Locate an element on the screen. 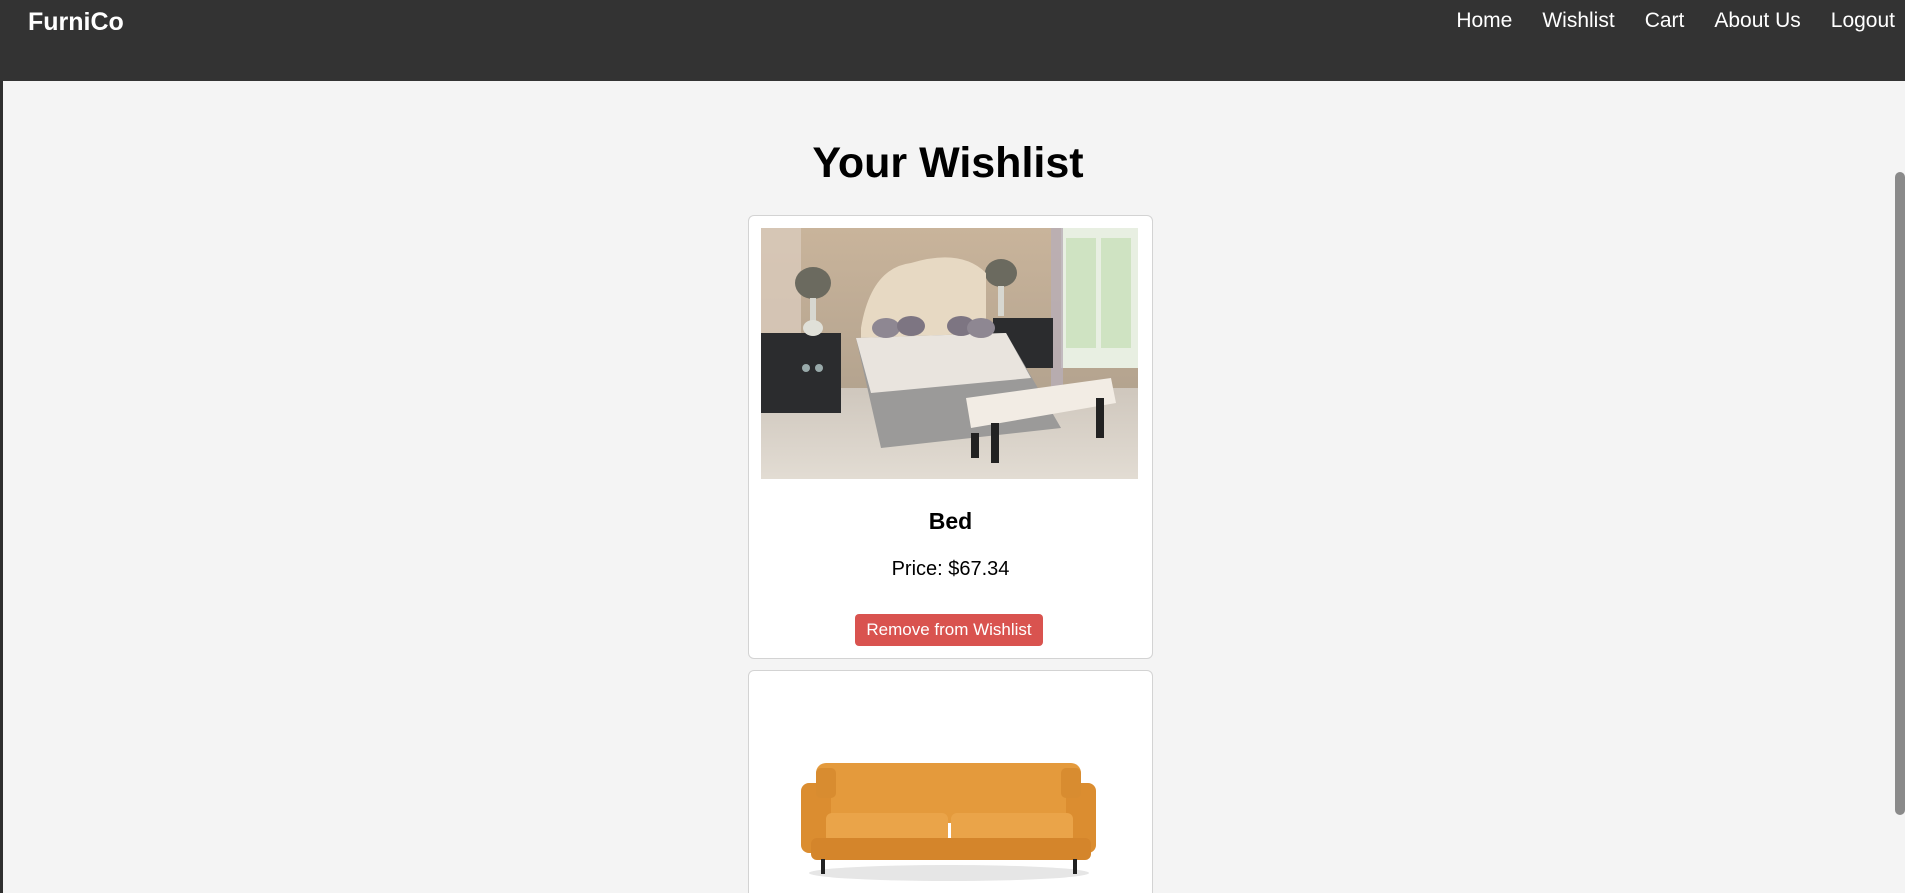  product-name: Bed is located at coordinates (950, 521).